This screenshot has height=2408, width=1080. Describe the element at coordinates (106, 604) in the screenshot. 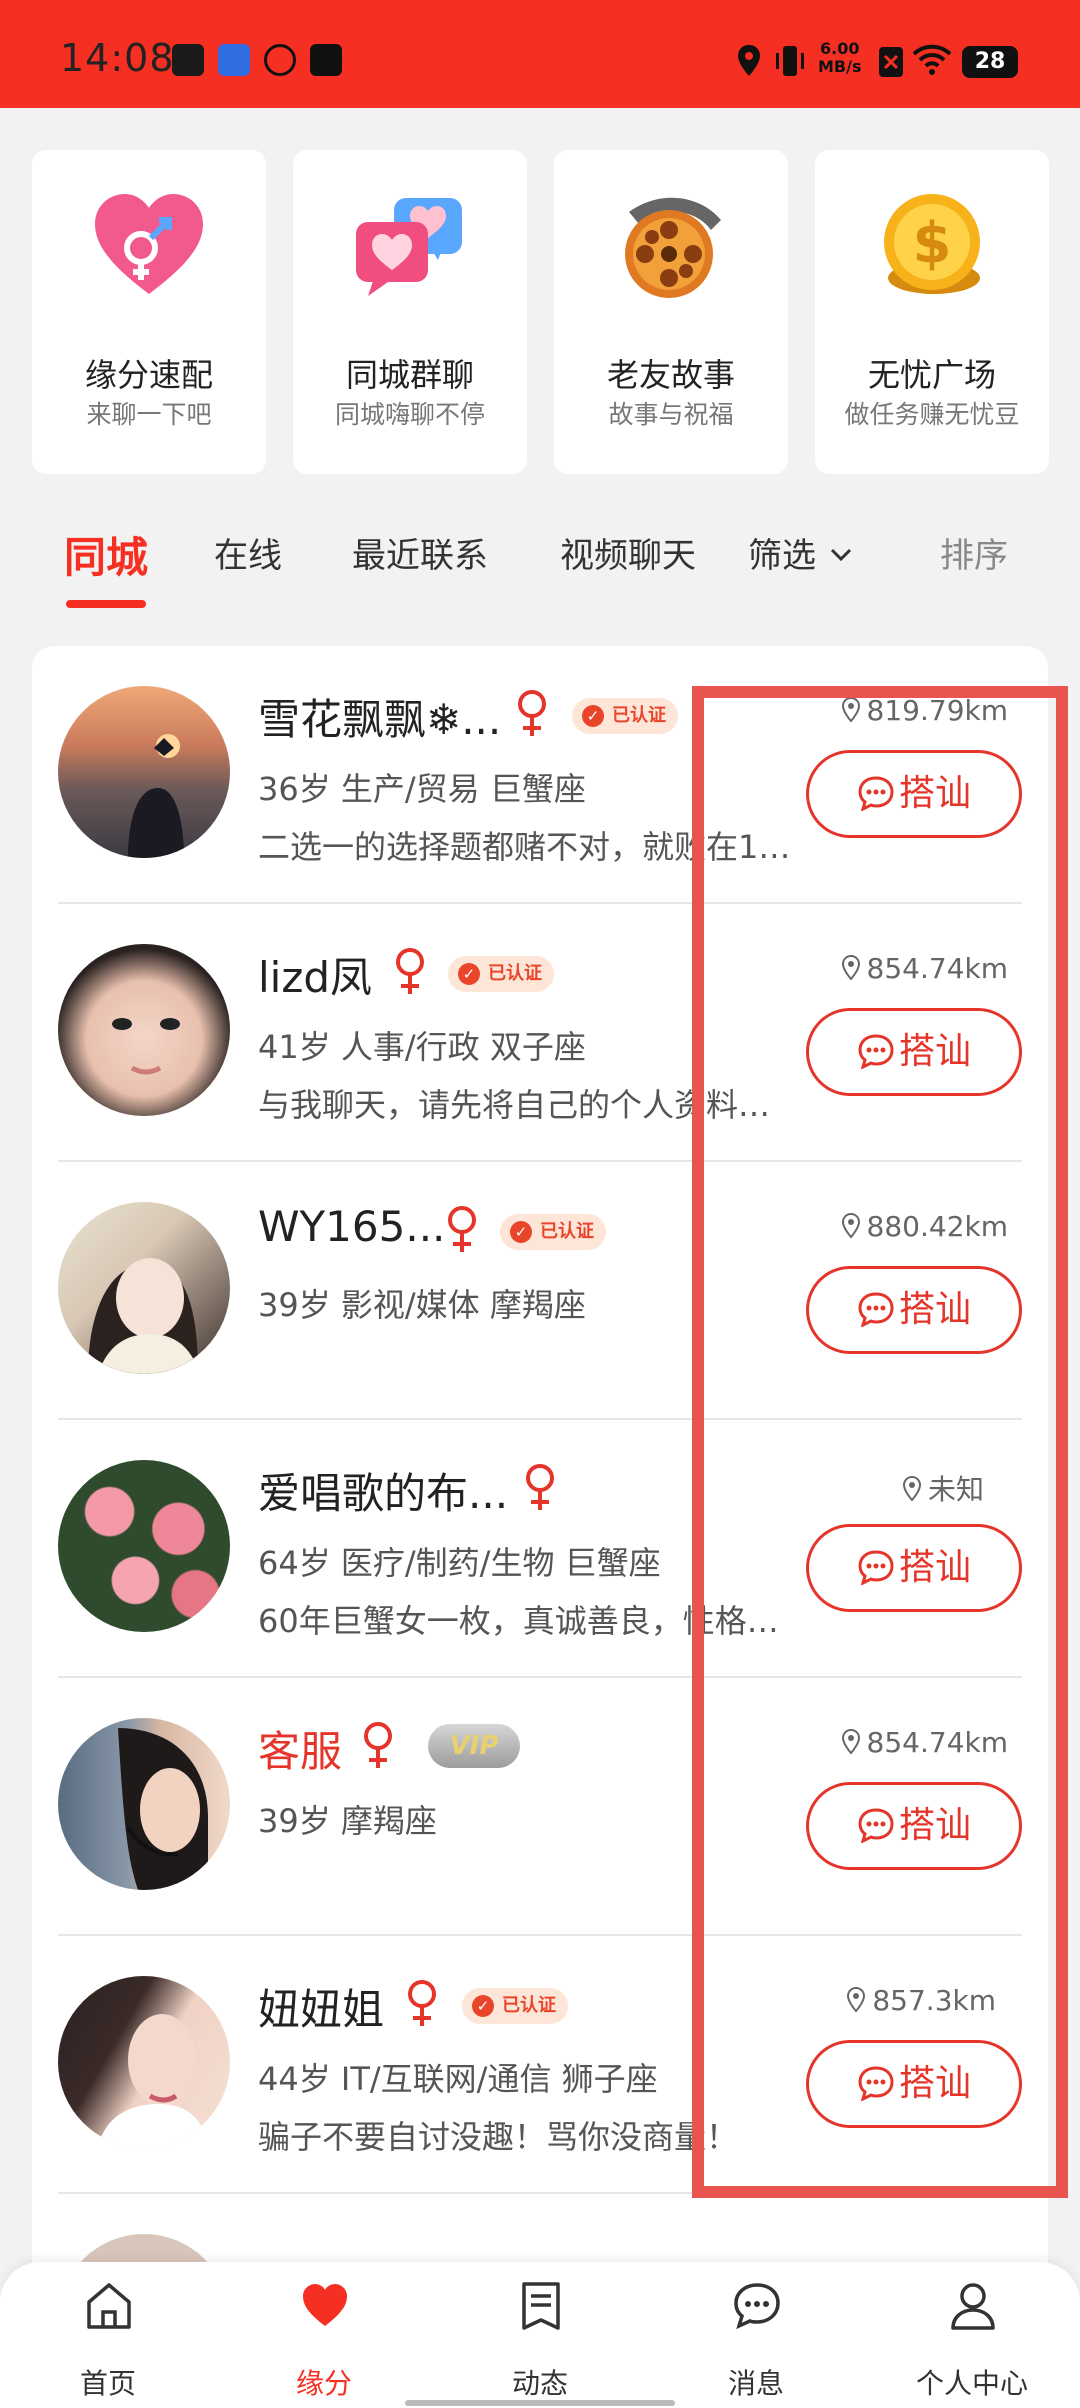

I see `tab-active-indicator` at that location.